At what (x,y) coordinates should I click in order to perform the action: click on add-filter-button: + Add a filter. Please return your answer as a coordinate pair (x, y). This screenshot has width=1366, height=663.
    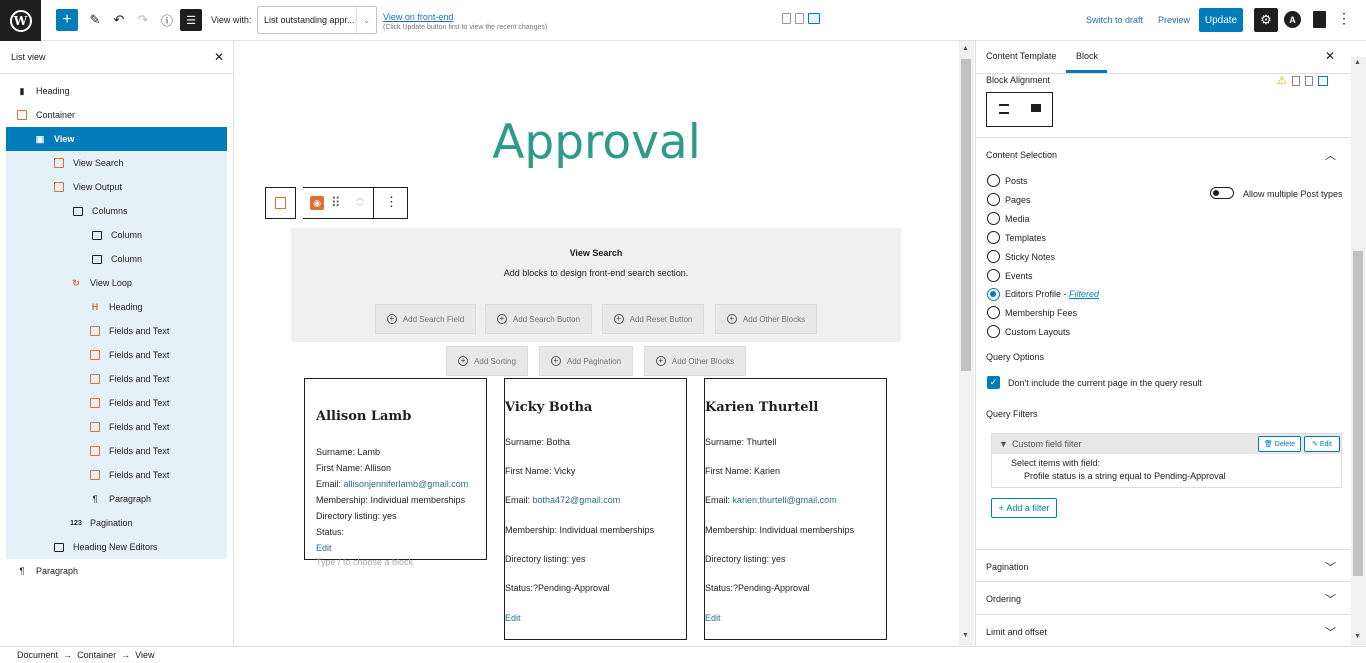
    Looking at the image, I should click on (1024, 508).